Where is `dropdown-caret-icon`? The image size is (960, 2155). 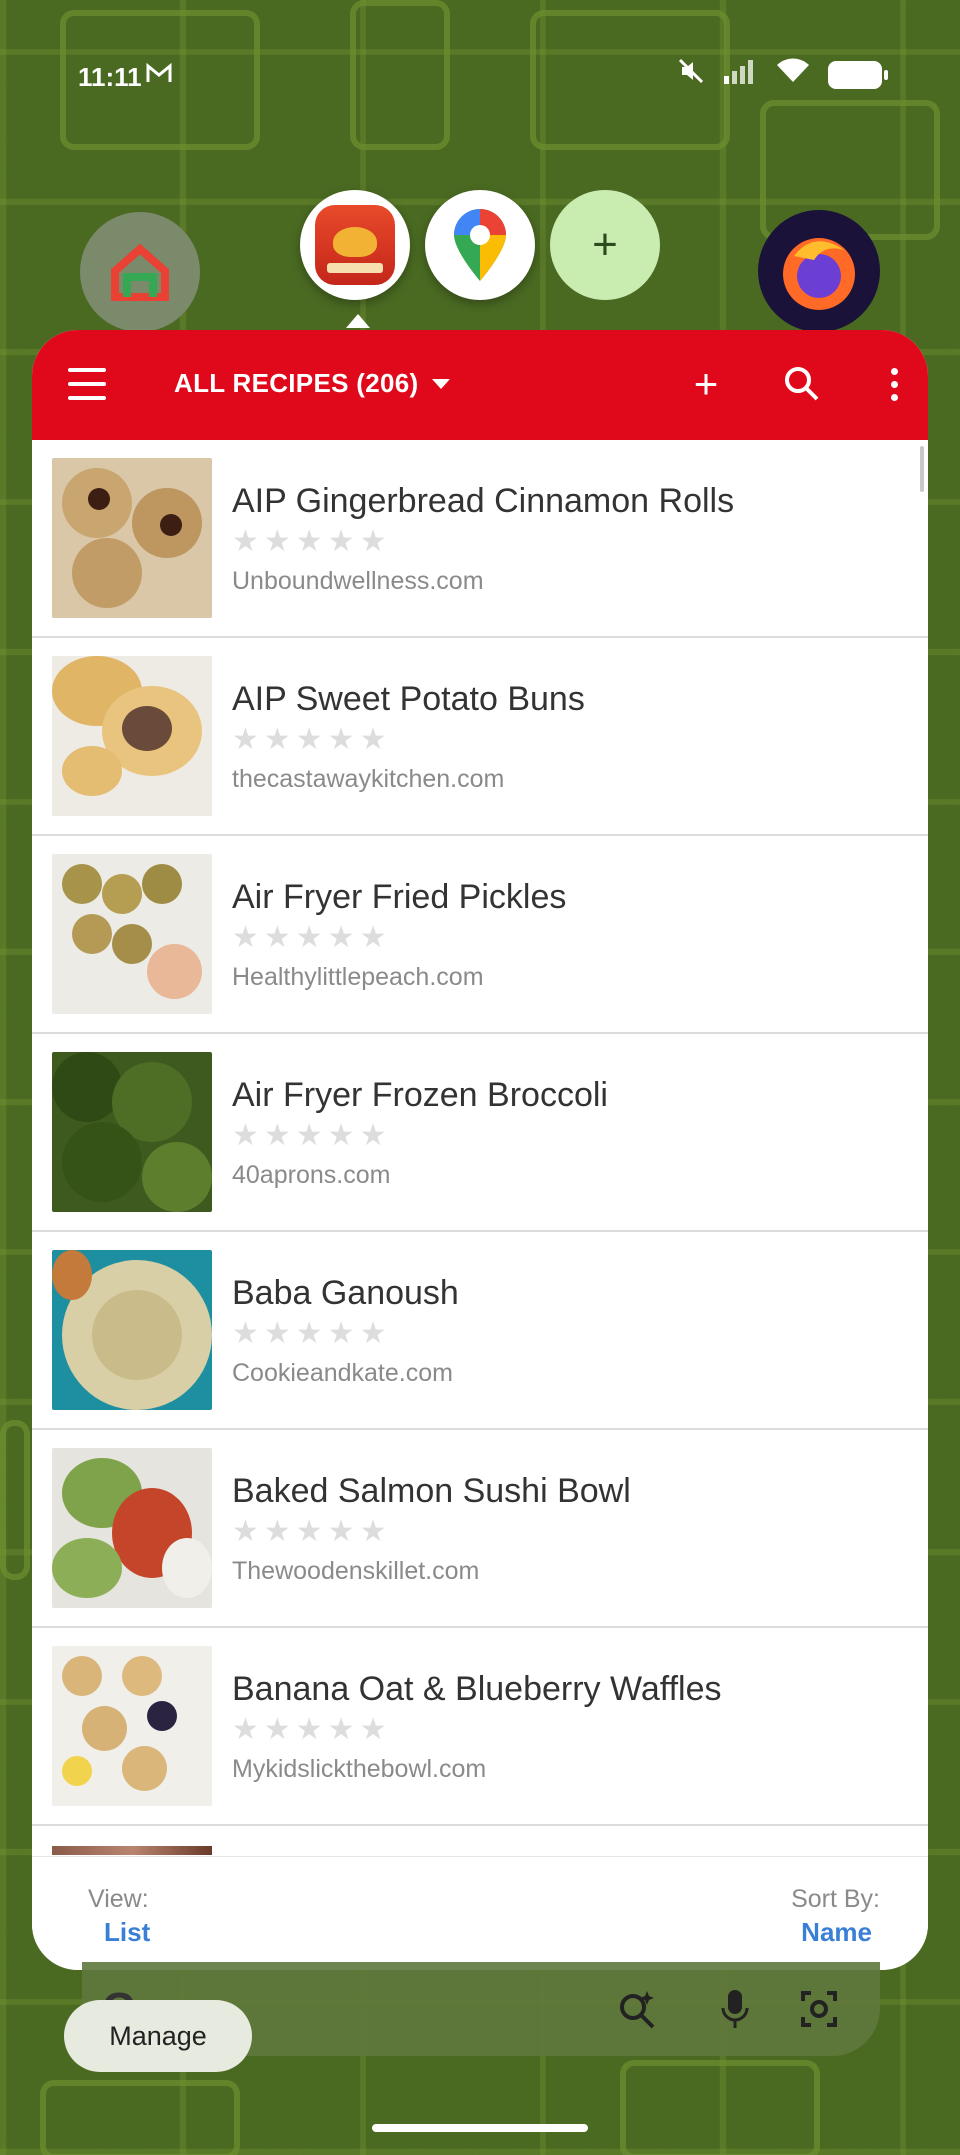
dropdown-caret-icon is located at coordinates (441, 383).